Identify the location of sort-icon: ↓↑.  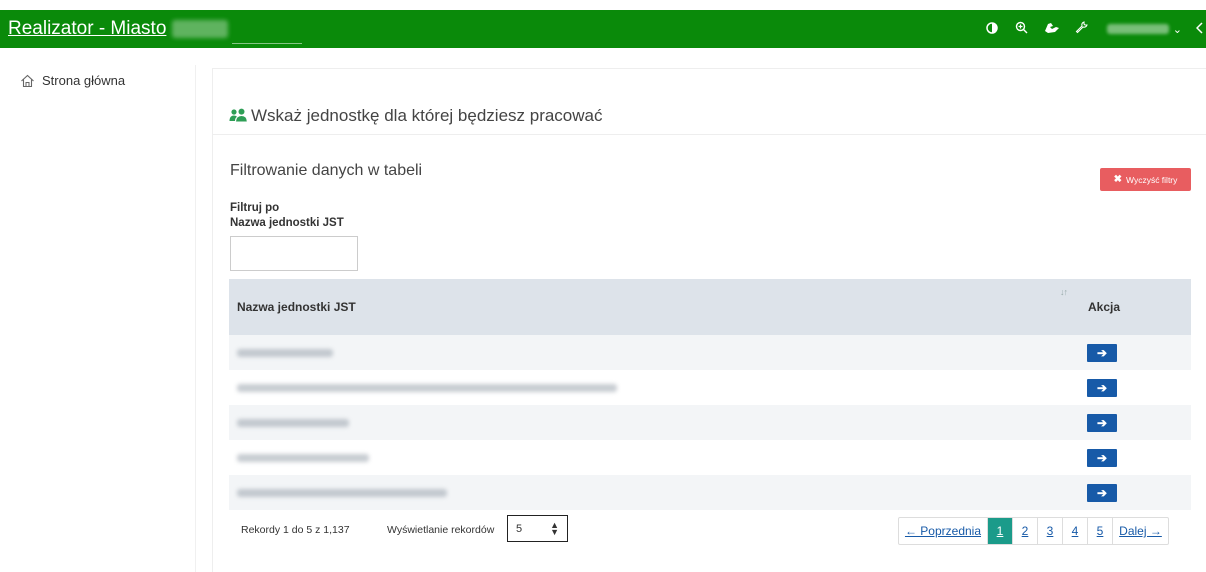
(1064, 292).